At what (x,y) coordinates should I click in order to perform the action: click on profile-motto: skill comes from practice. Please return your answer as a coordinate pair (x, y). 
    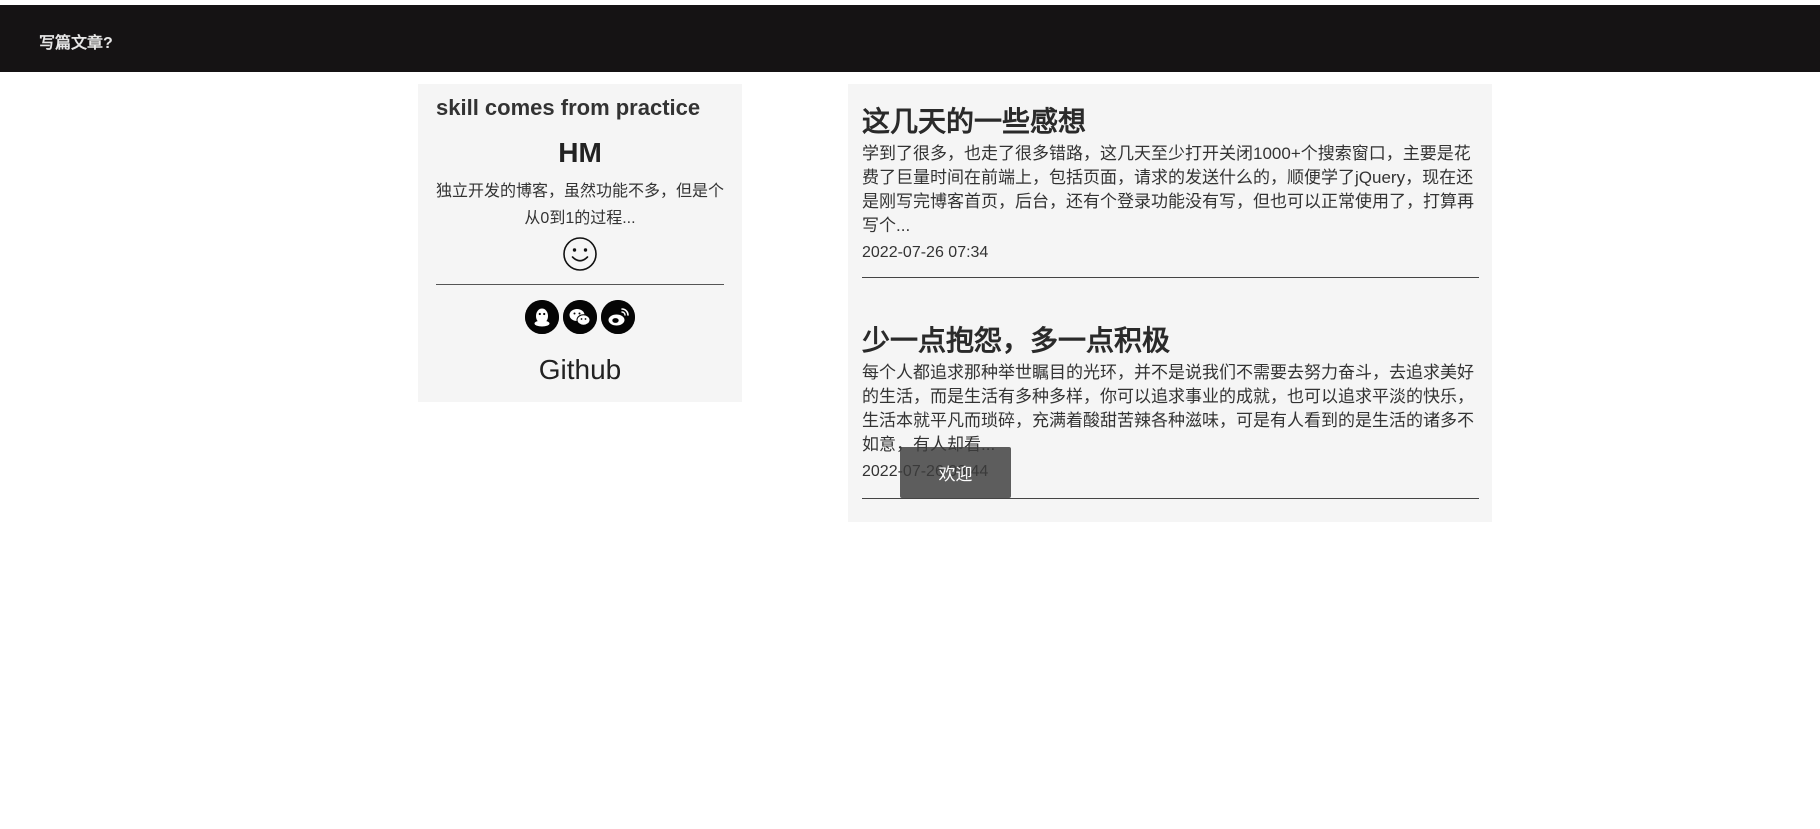
    Looking at the image, I should click on (568, 107).